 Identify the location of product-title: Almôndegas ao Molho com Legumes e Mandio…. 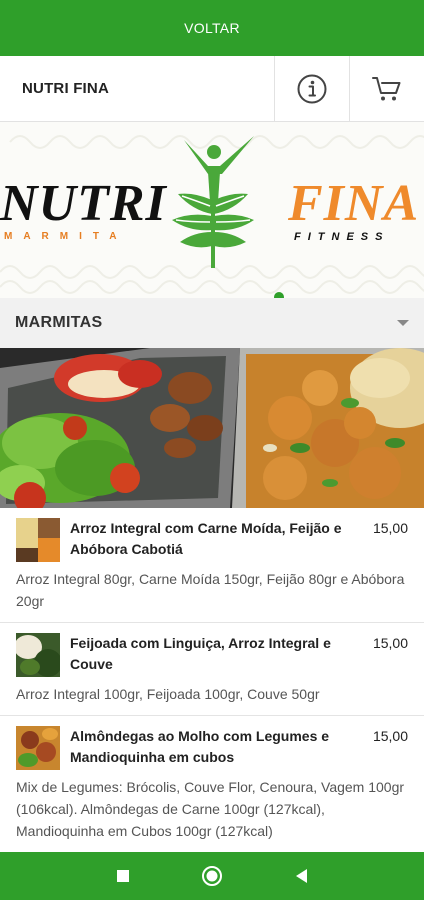
(200, 746).